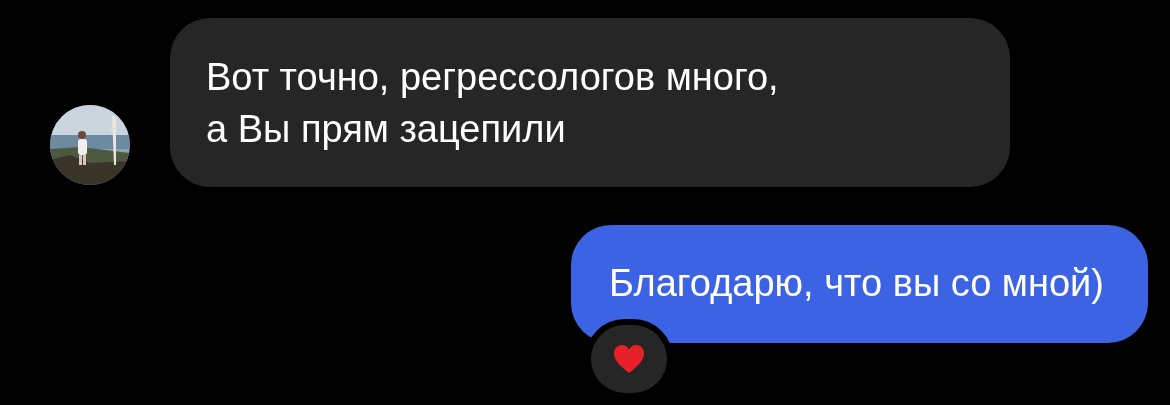 The width and height of the screenshot is (1170, 405). I want to click on message-text: Вот точно, регрессологов много, а Вы прям зацепили, so click(493, 103).